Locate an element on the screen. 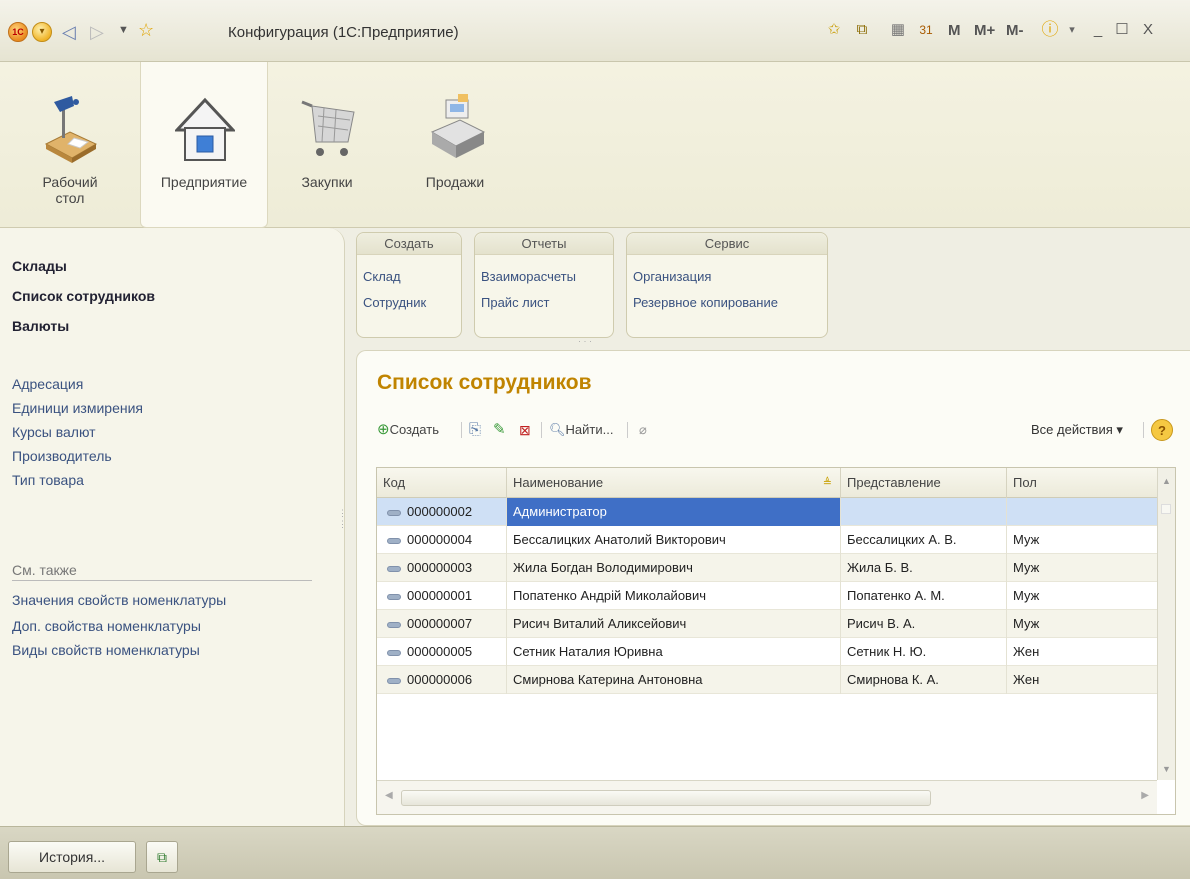  cell-name: Смирнова Катерина Антоновна is located at coordinates (674, 680).